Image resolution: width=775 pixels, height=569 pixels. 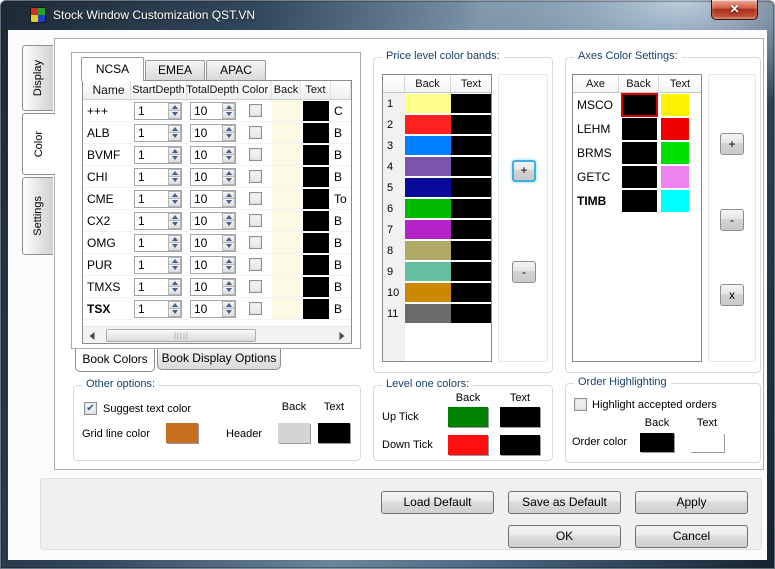 I want to click on load-default-button: Load Default, so click(x=437, y=502).